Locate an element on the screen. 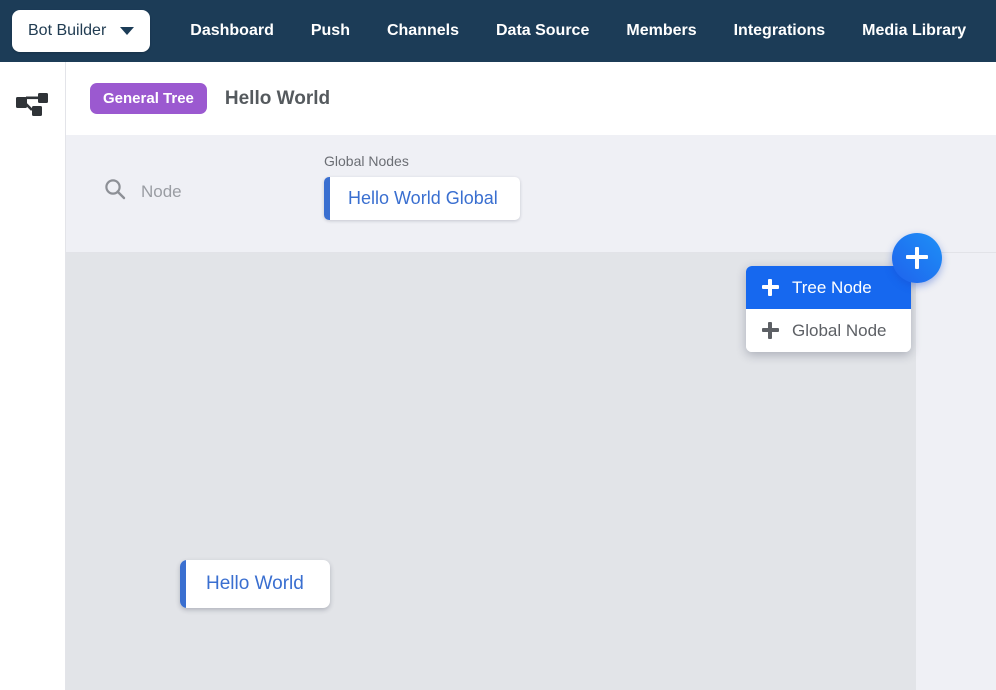  menu-item-tree-node-label: Tree Node is located at coordinates (832, 287).